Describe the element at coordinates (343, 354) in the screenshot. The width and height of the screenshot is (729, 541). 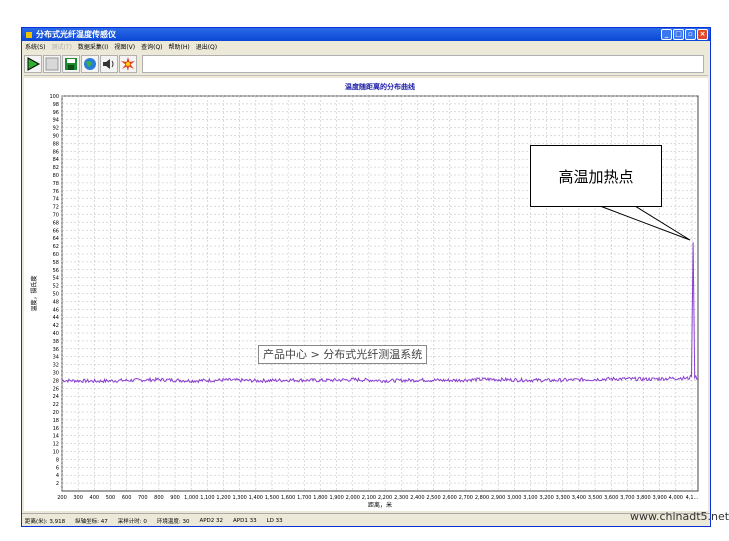
I see `breadcrumb: 产品中心 > 分布式光纤测温系统` at that location.